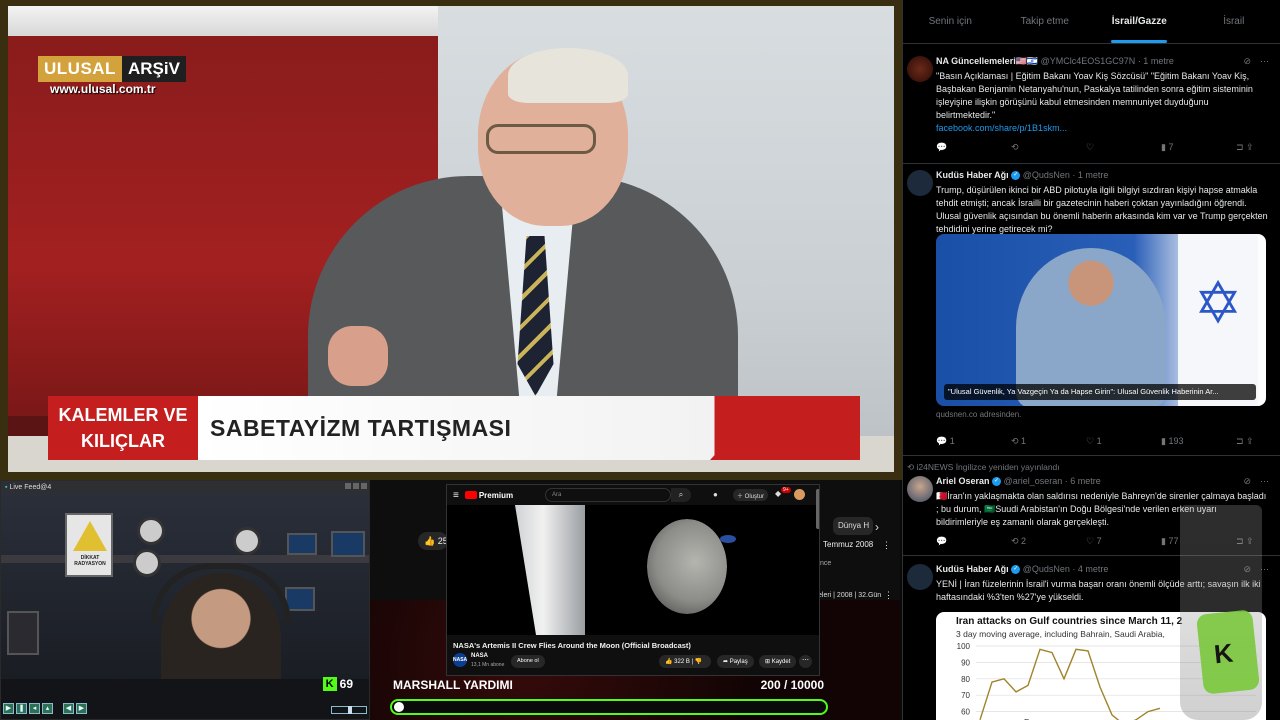 The width and height of the screenshot is (1280, 720). What do you see at coordinates (456, 495) in the screenshot?
I see `hamburger-menu-icon: ≡` at bounding box center [456, 495].